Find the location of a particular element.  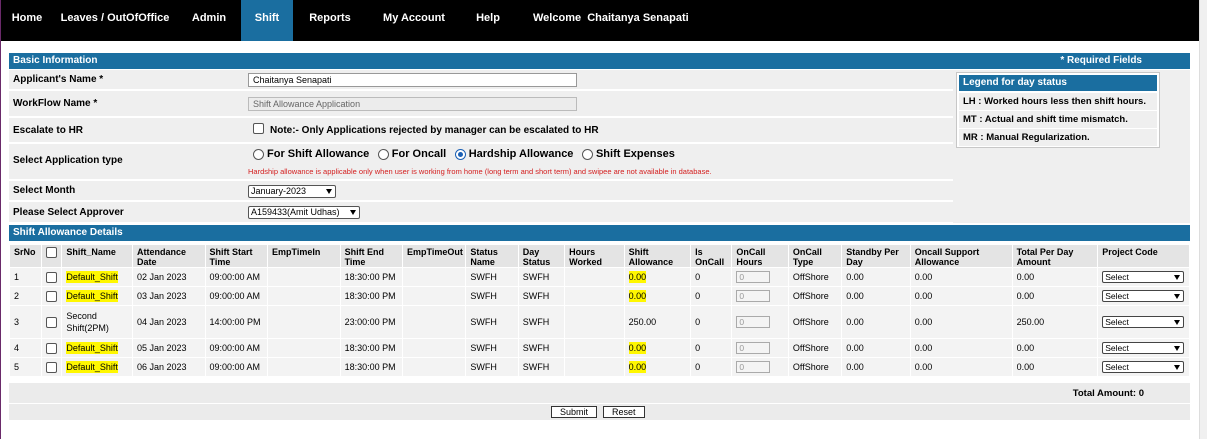

nav-admin: Admin is located at coordinates (209, 20).